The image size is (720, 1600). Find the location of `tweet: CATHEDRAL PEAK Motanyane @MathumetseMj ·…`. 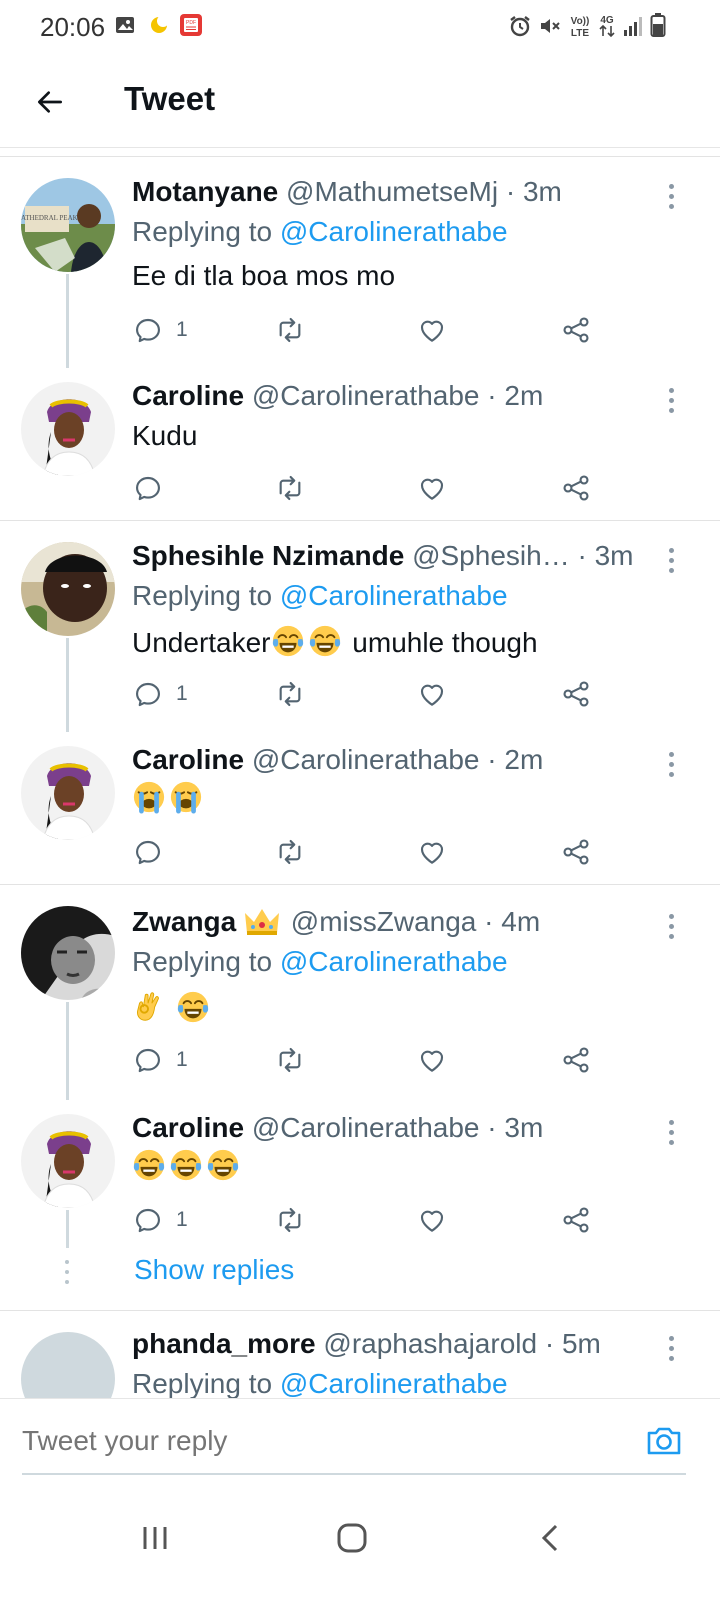

tweet: CATHEDRAL PEAK Motanyane @MathumetseMj ·… is located at coordinates (360, 272).